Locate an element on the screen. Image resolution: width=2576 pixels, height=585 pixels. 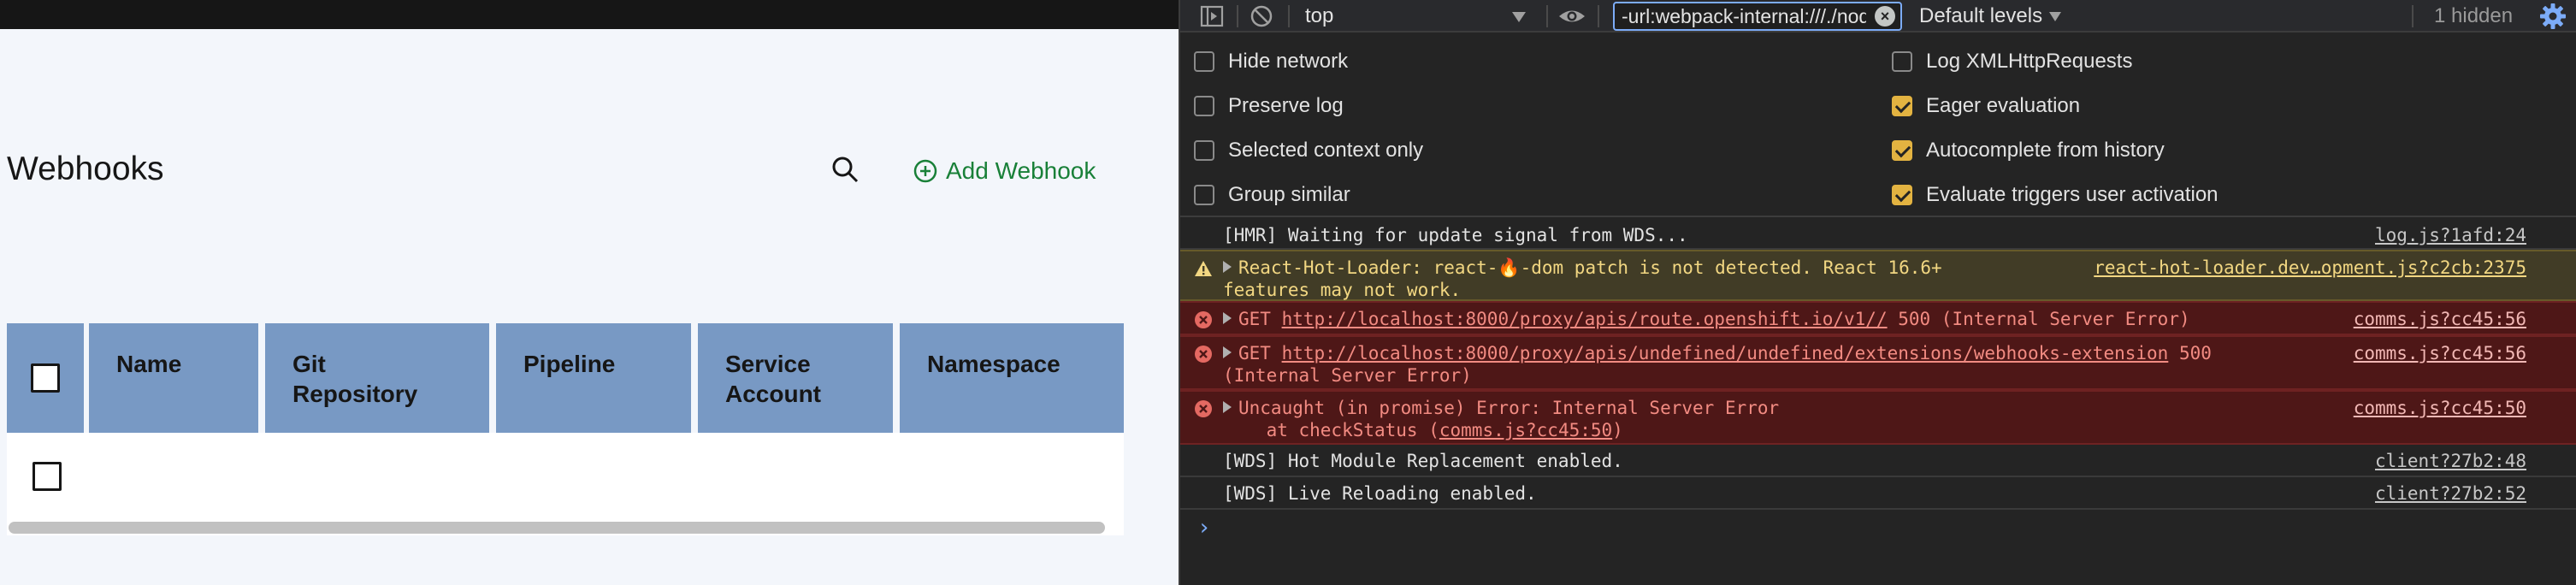
evaluate-triggers-user-activation-checkbox is located at coordinates (1902, 195).